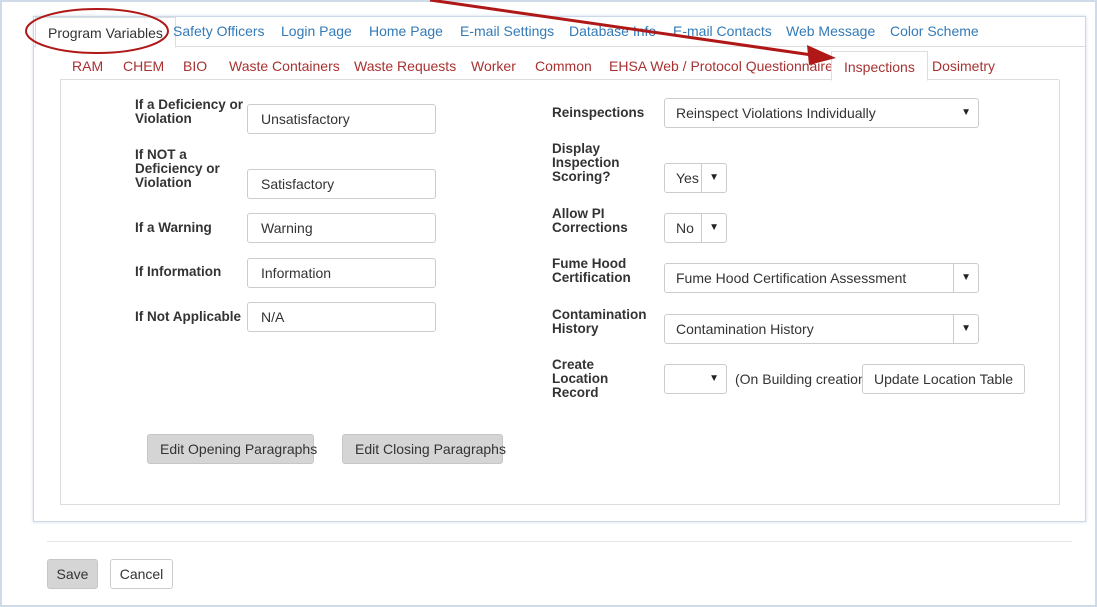 This screenshot has height=607, width=1097. What do you see at coordinates (406, 35) in the screenshot?
I see `tab-home-page: Home Page` at bounding box center [406, 35].